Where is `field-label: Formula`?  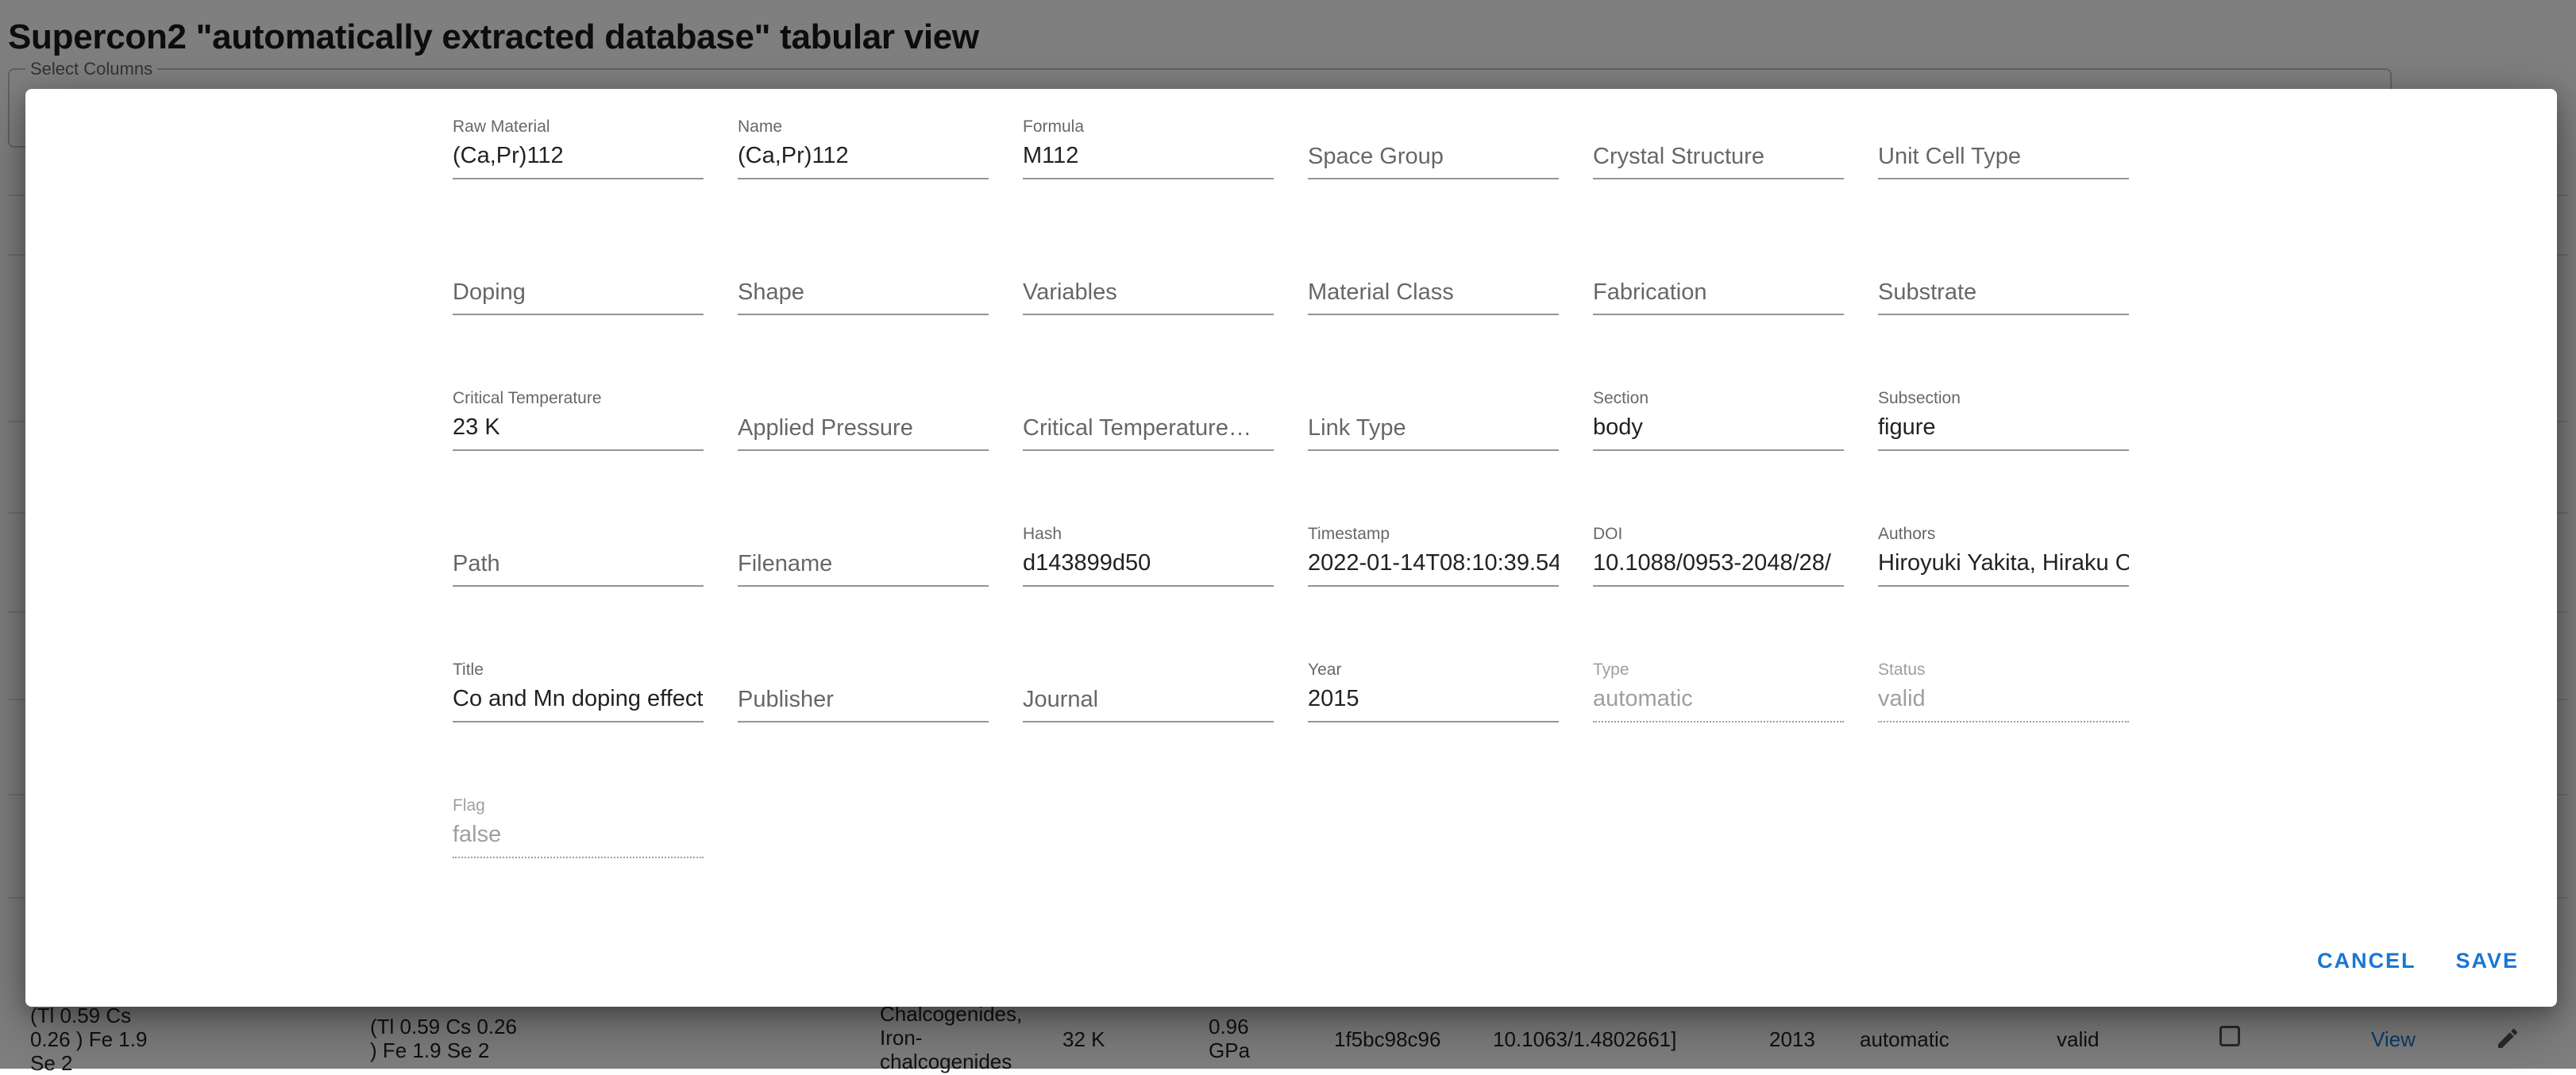 field-label: Formula is located at coordinates (1054, 127).